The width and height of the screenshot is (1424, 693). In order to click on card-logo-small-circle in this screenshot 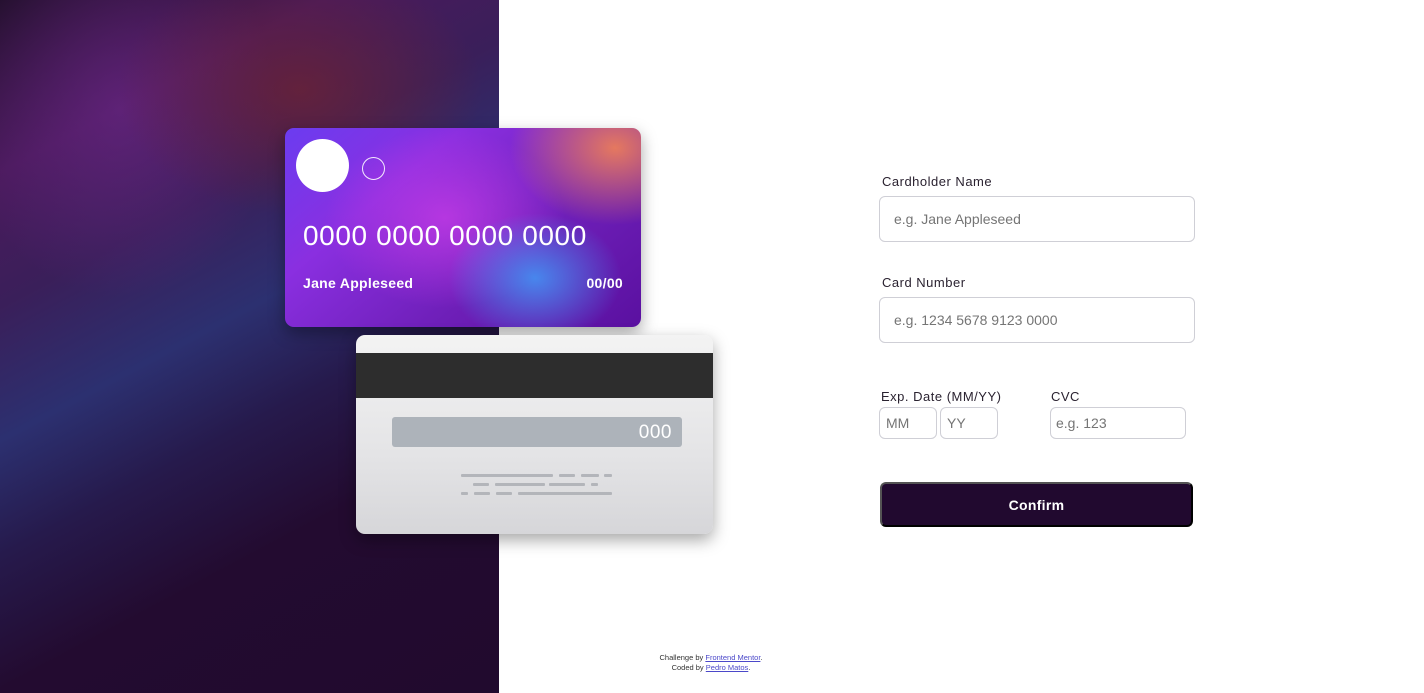, I will do `click(373, 168)`.